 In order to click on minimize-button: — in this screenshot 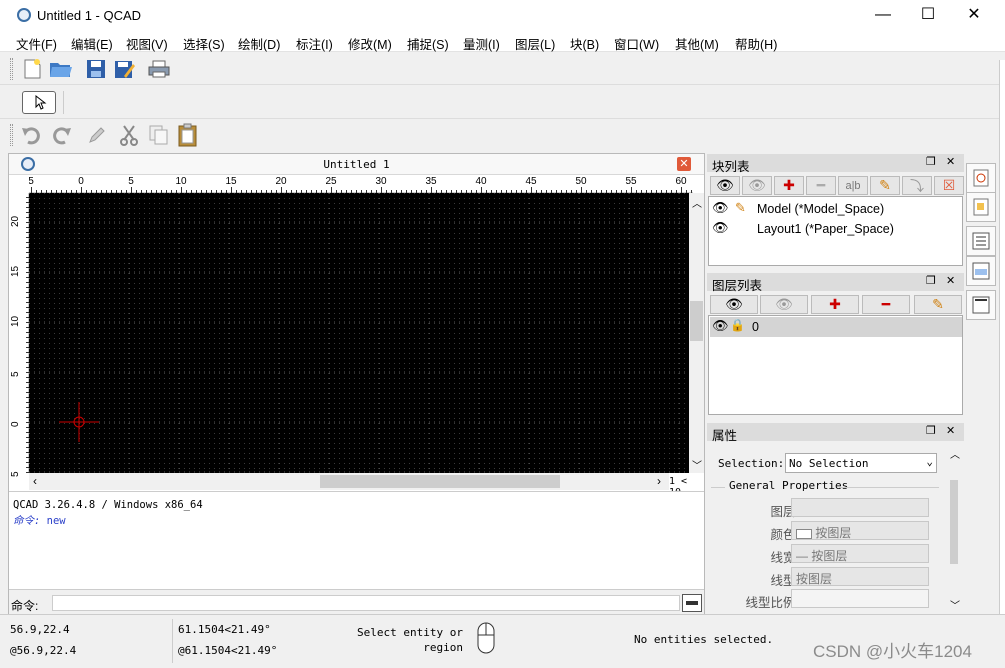, I will do `click(883, 15)`.